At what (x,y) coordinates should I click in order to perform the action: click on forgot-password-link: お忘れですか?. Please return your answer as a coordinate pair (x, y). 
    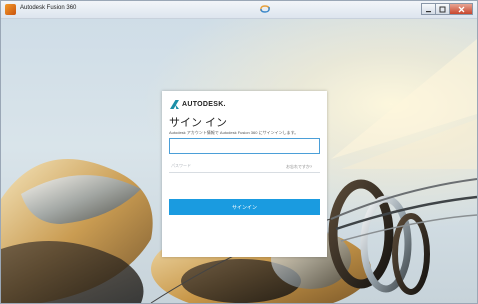
    Looking at the image, I should click on (299, 167).